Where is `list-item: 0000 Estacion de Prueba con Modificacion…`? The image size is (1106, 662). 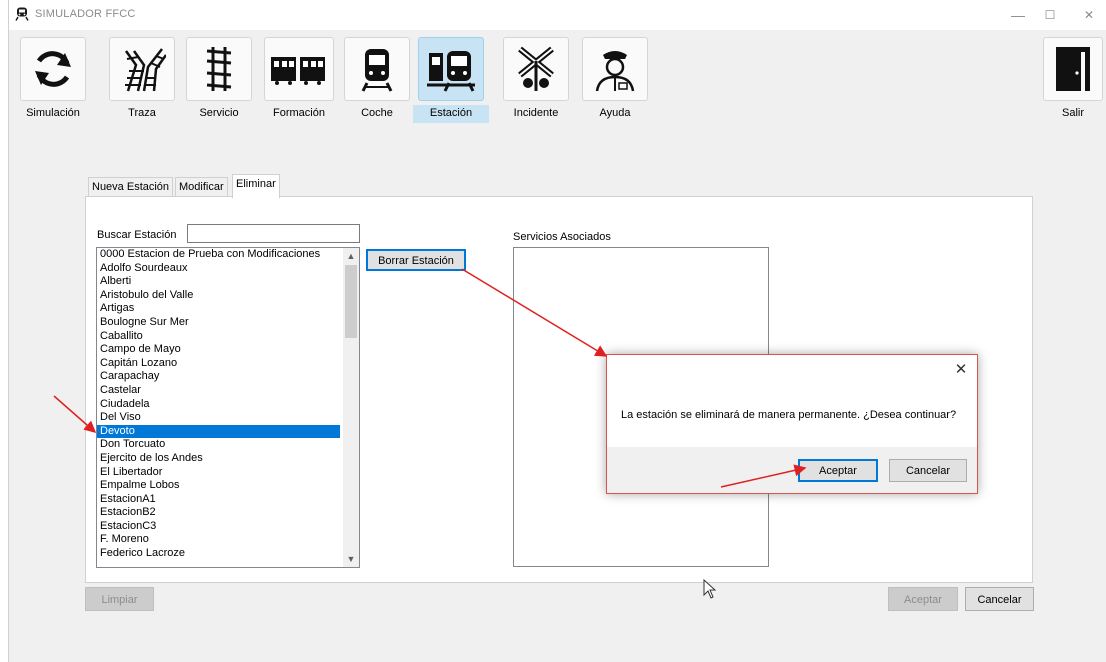 list-item: 0000 Estacion de Prueba con Modificacion… is located at coordinates (228, 255).